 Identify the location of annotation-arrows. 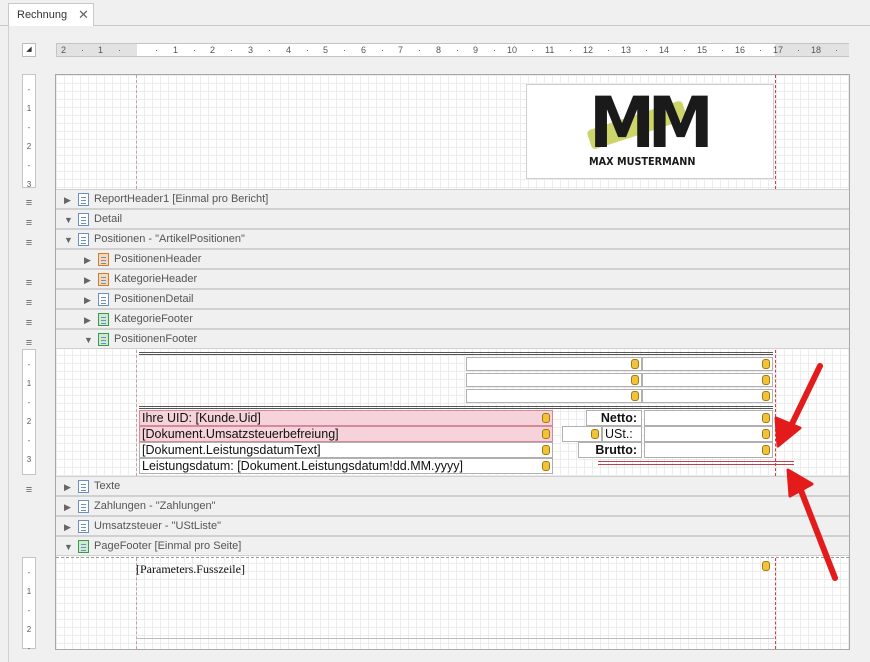
(806, 472).